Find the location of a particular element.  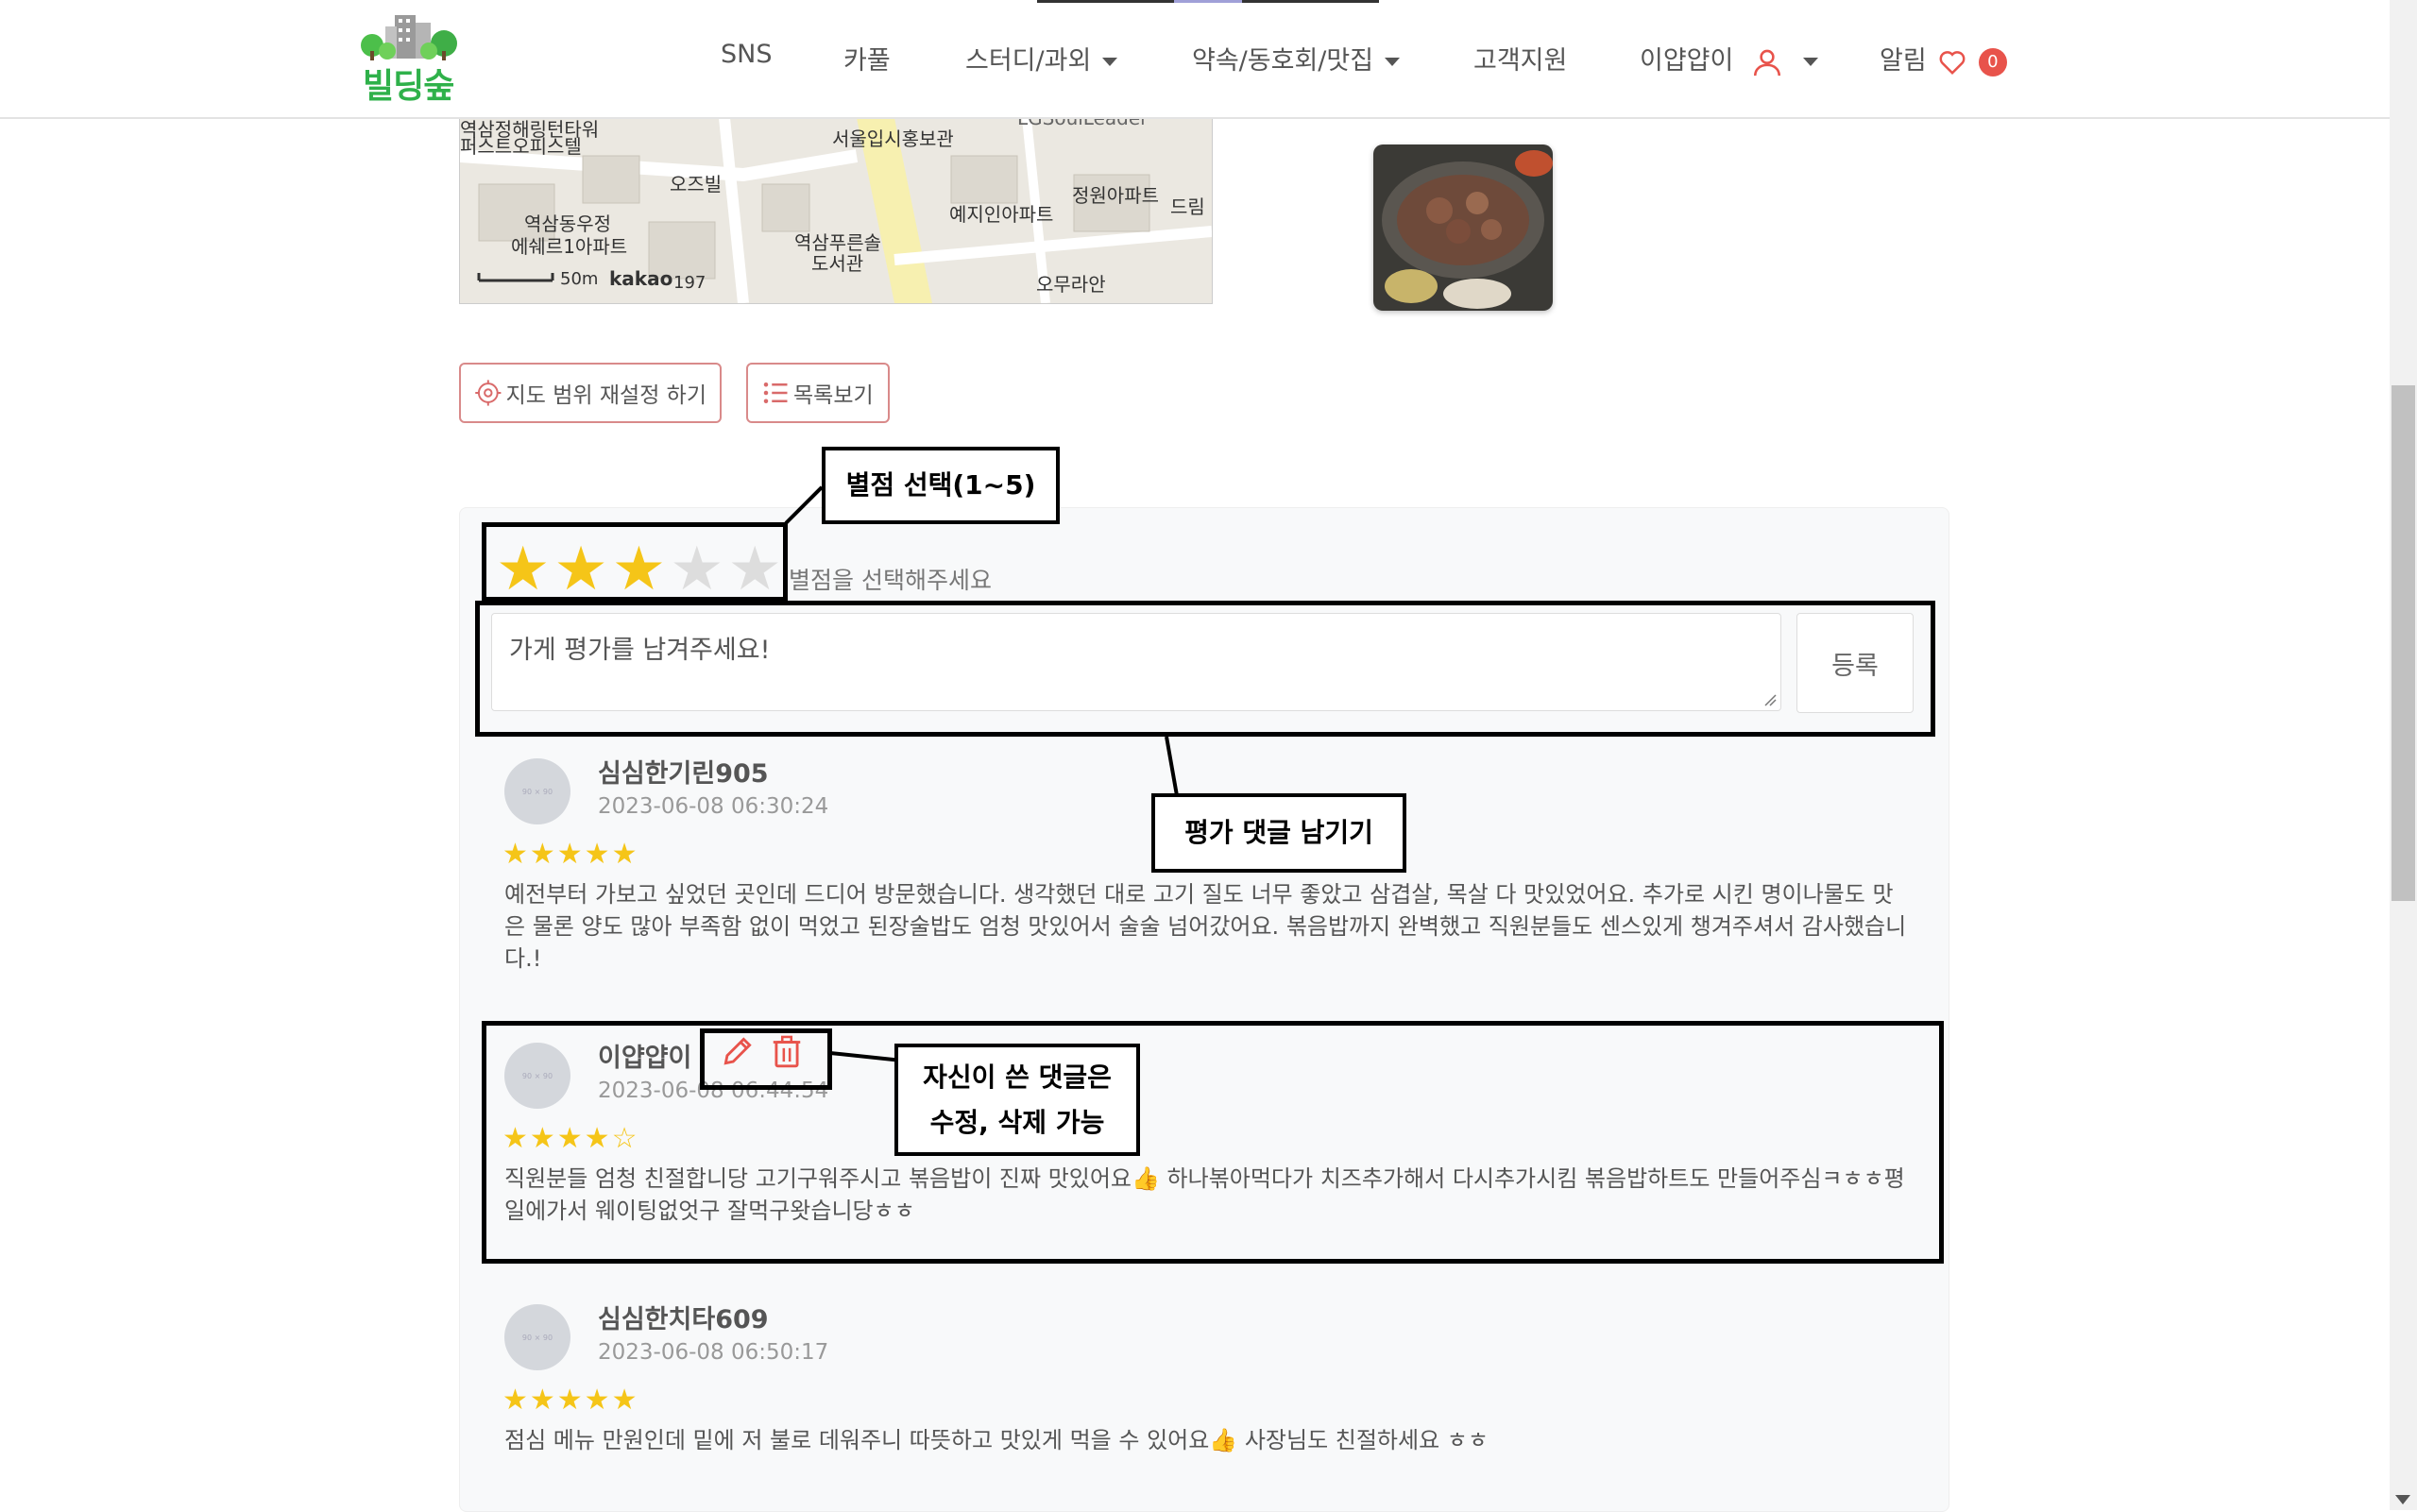

map-label: 에쉐르1아파트 is located at coordinates (570, 247).